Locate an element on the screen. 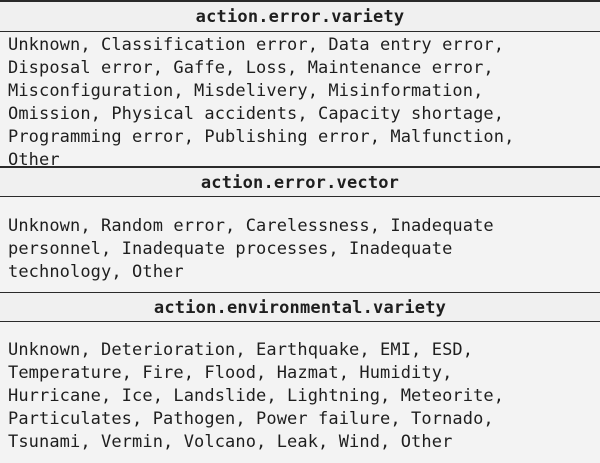  section-header: action.error.variety is located at coordinates (300, 17).